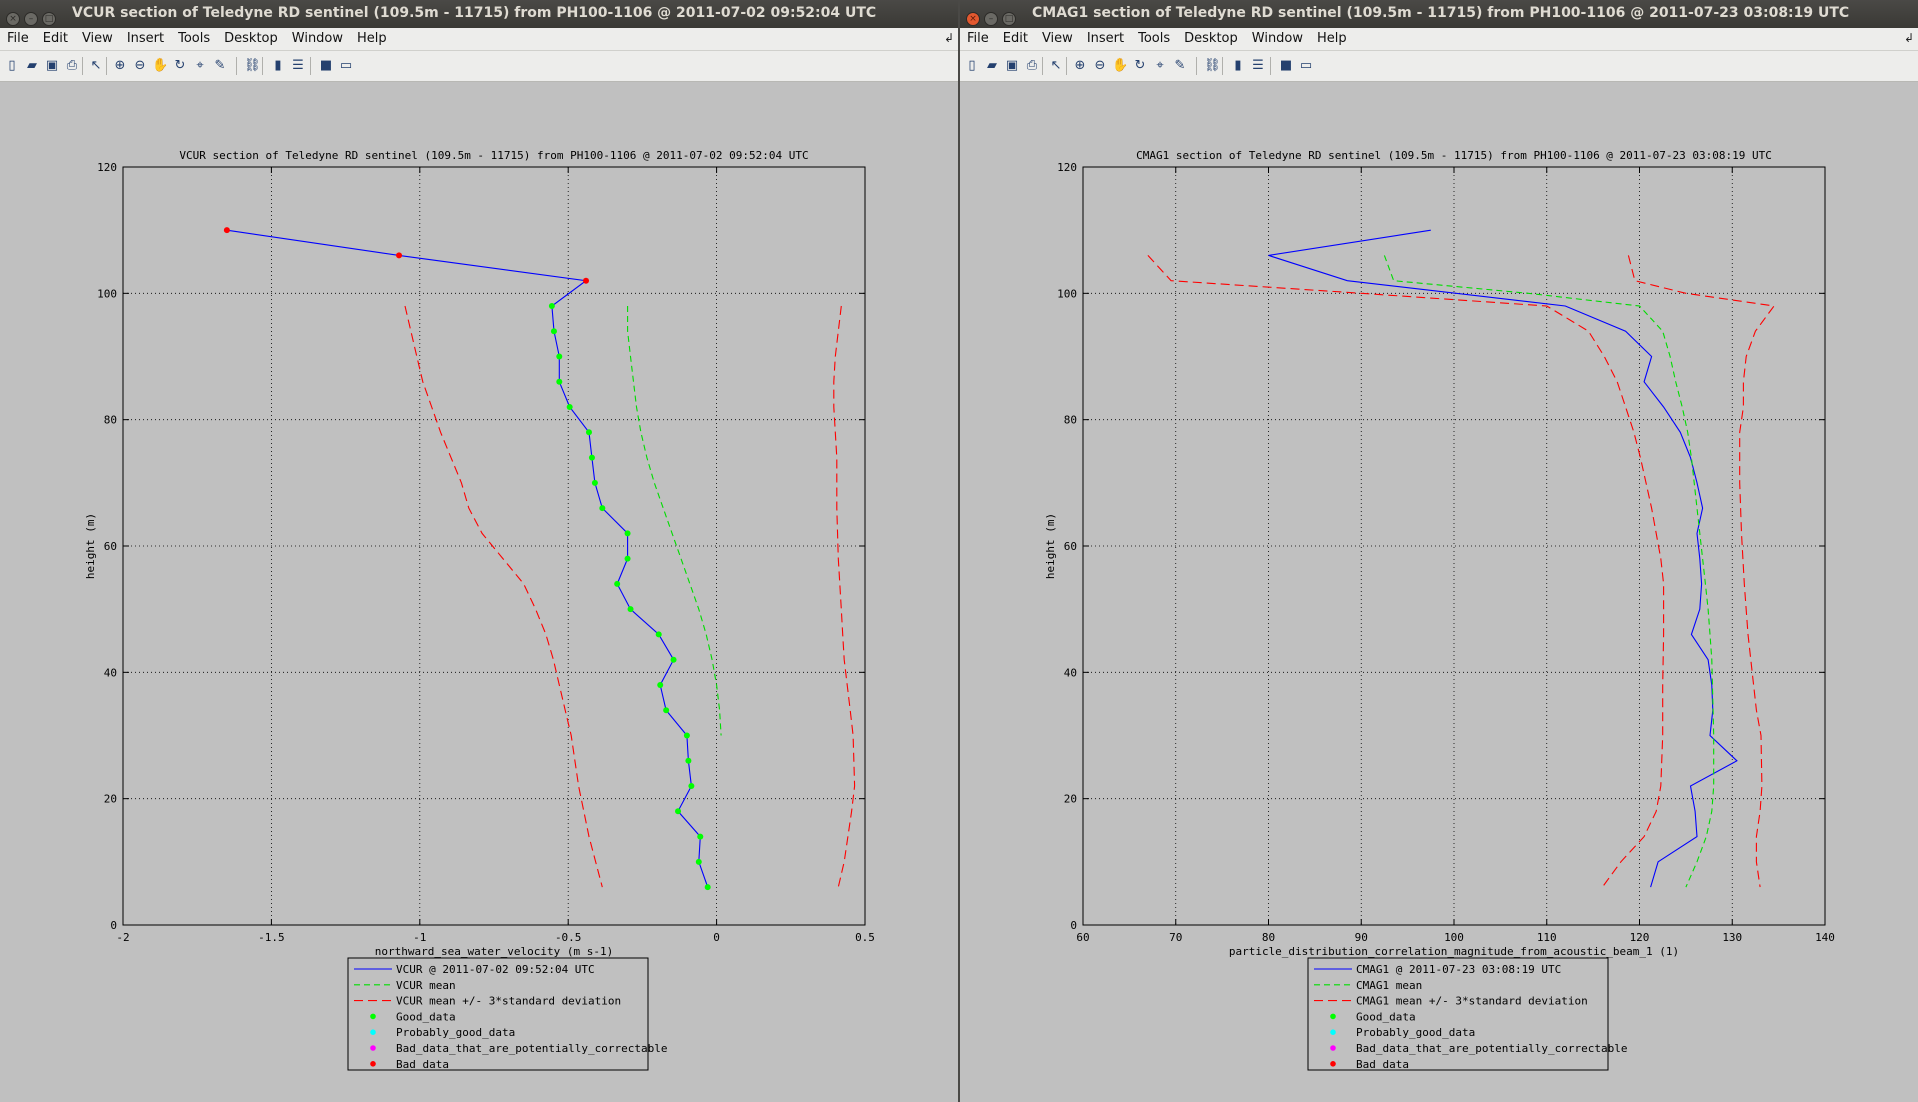 The height and width of the screenshot is (1102, 1918). Describe the element at coordinates (716, 937) in the screenshot. I see `x-tick-label: 0` at that location.